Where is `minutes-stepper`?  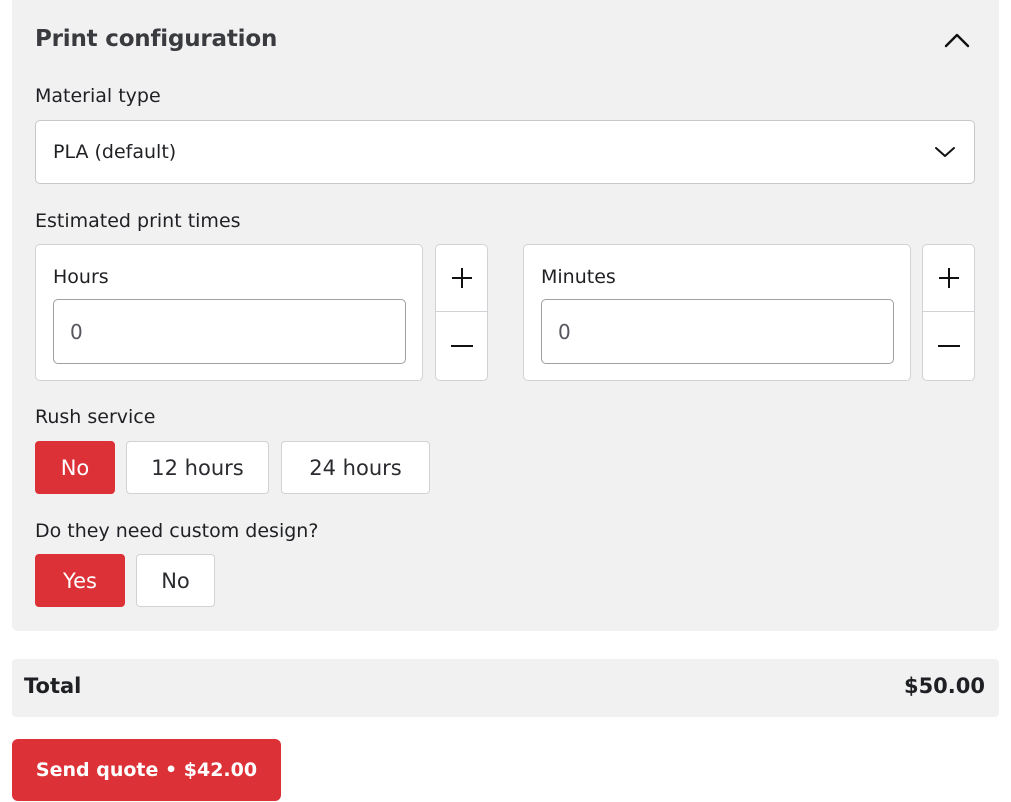
minutes-stepper is located at coordinates (948, 312).